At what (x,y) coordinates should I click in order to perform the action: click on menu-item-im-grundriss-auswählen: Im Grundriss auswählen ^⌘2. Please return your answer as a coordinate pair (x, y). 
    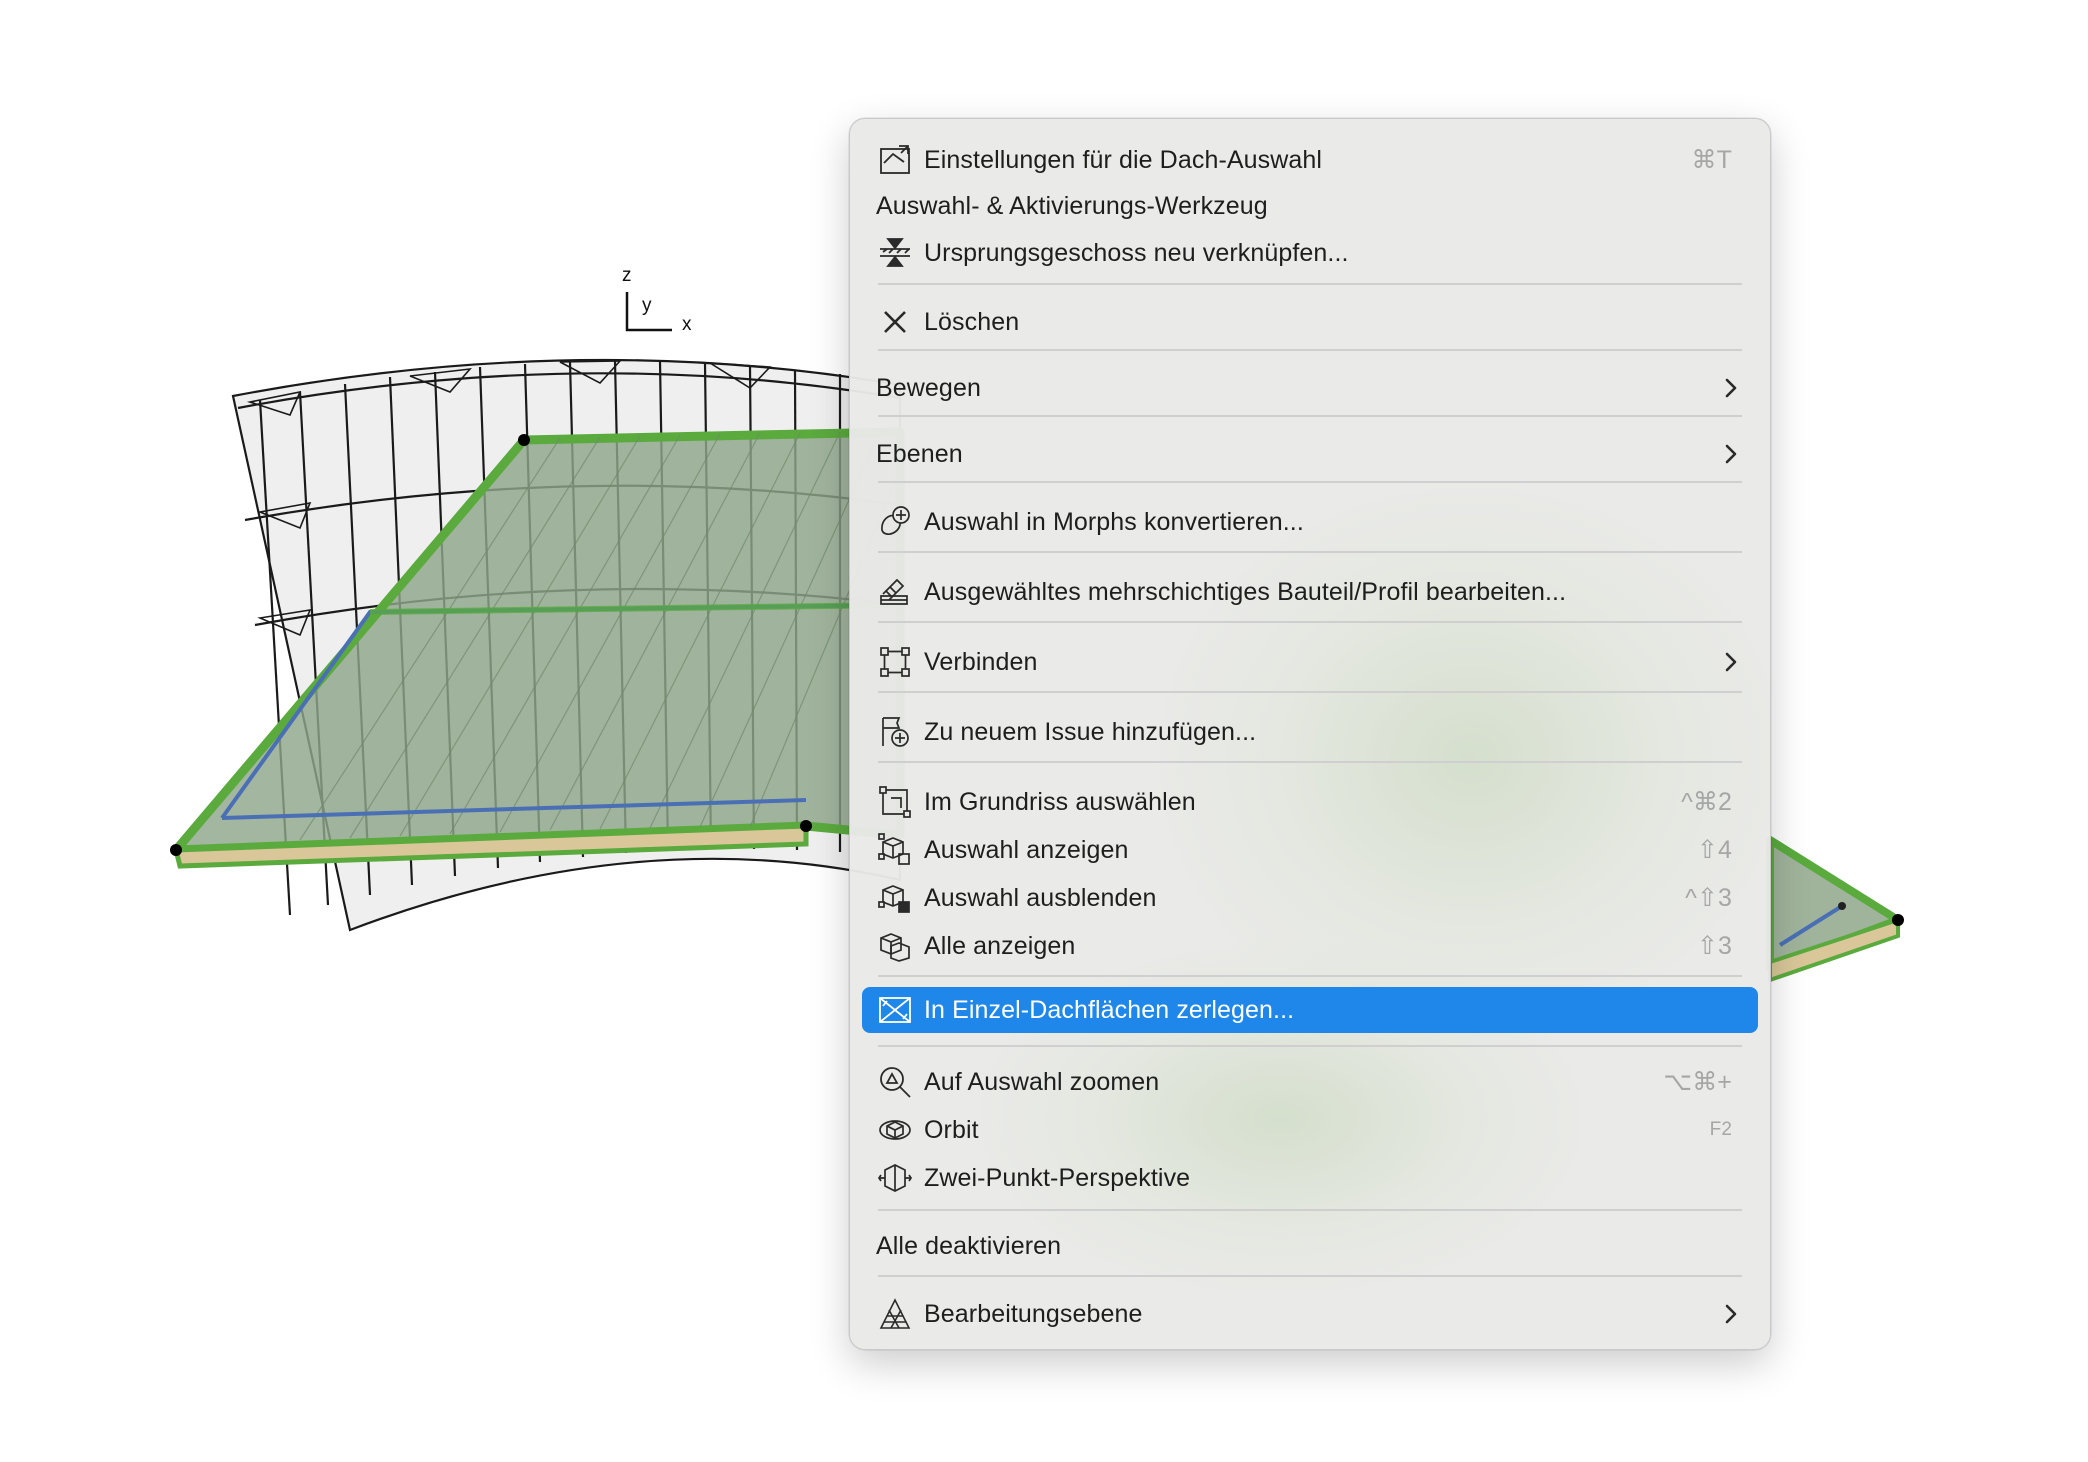
    Looking at the image, I should click on (1310, 802).